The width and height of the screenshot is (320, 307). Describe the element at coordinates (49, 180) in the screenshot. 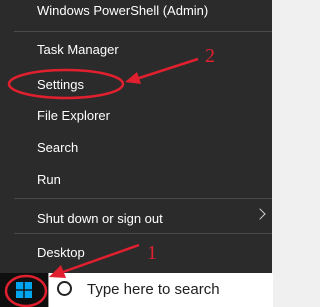

I see `menu-item-run: Run` at that location.